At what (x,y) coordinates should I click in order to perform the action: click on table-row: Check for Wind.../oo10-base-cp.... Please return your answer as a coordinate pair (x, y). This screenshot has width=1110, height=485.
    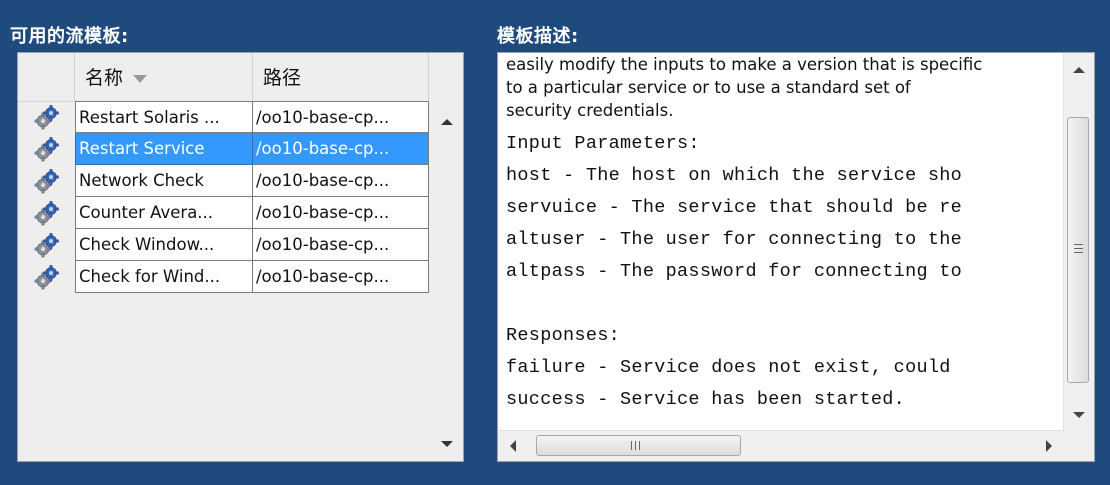
    Looking at the image, I should click on (223, 277).